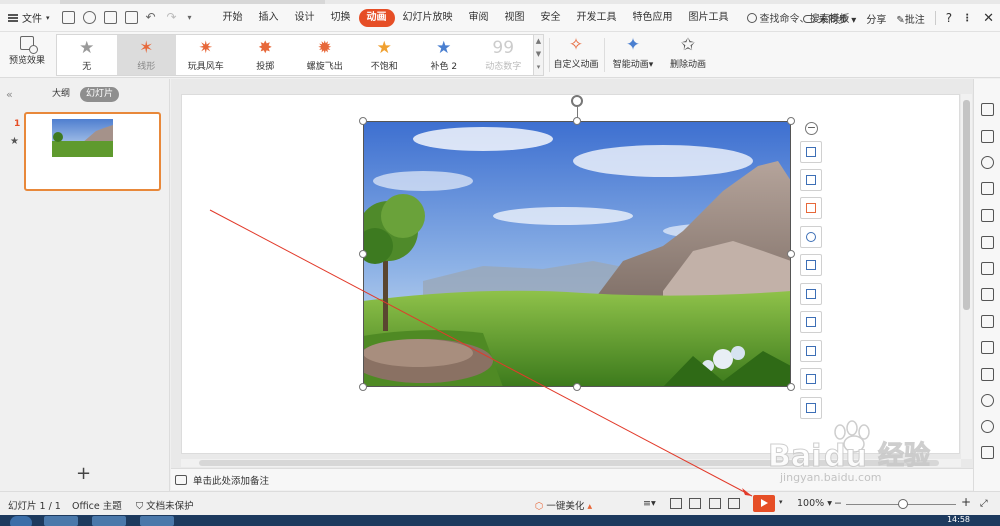 The height and width of the screenshot is (526, 1000). What do you see at coordinates (987, 136) in the screenshot?
I see `sidebar-shapes-icon` at bounding box center [987, 136].